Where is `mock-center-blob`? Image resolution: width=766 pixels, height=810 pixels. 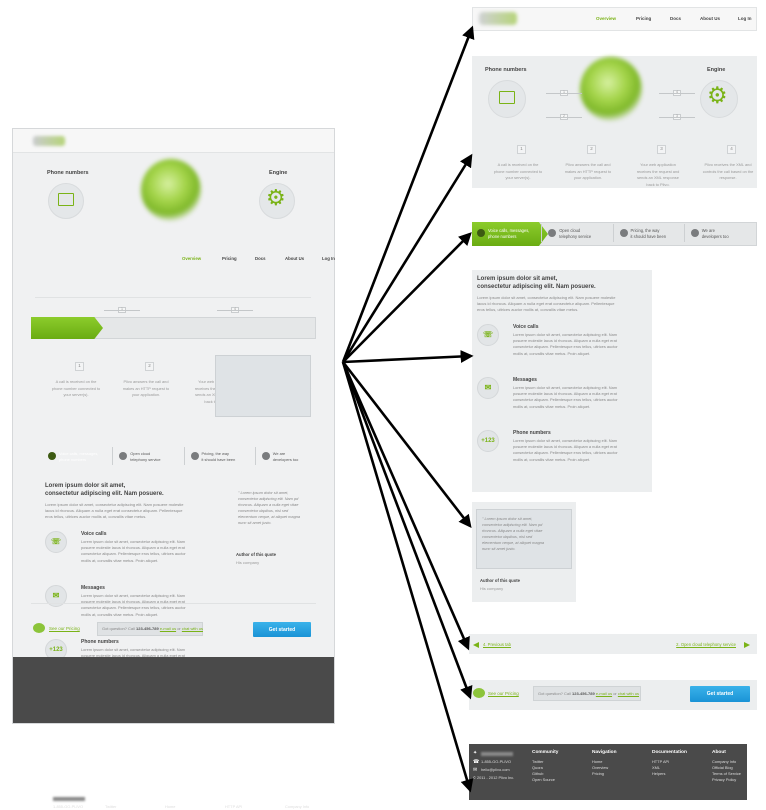 mock-center-blob is located at coordinates (171, 190).